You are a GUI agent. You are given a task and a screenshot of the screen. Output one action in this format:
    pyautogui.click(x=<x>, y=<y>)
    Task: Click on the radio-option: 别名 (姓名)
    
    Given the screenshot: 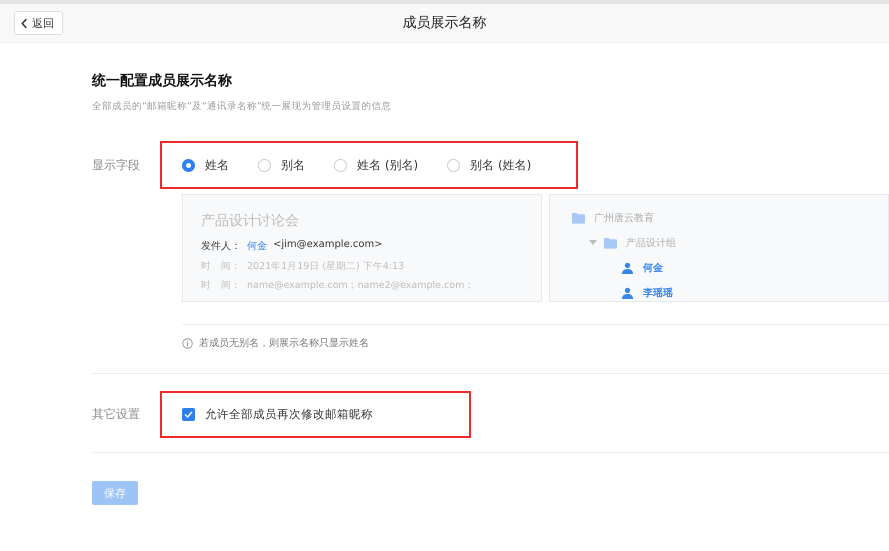 What is the action you would take?
    pyautogui.click(x=489, y=165)
    